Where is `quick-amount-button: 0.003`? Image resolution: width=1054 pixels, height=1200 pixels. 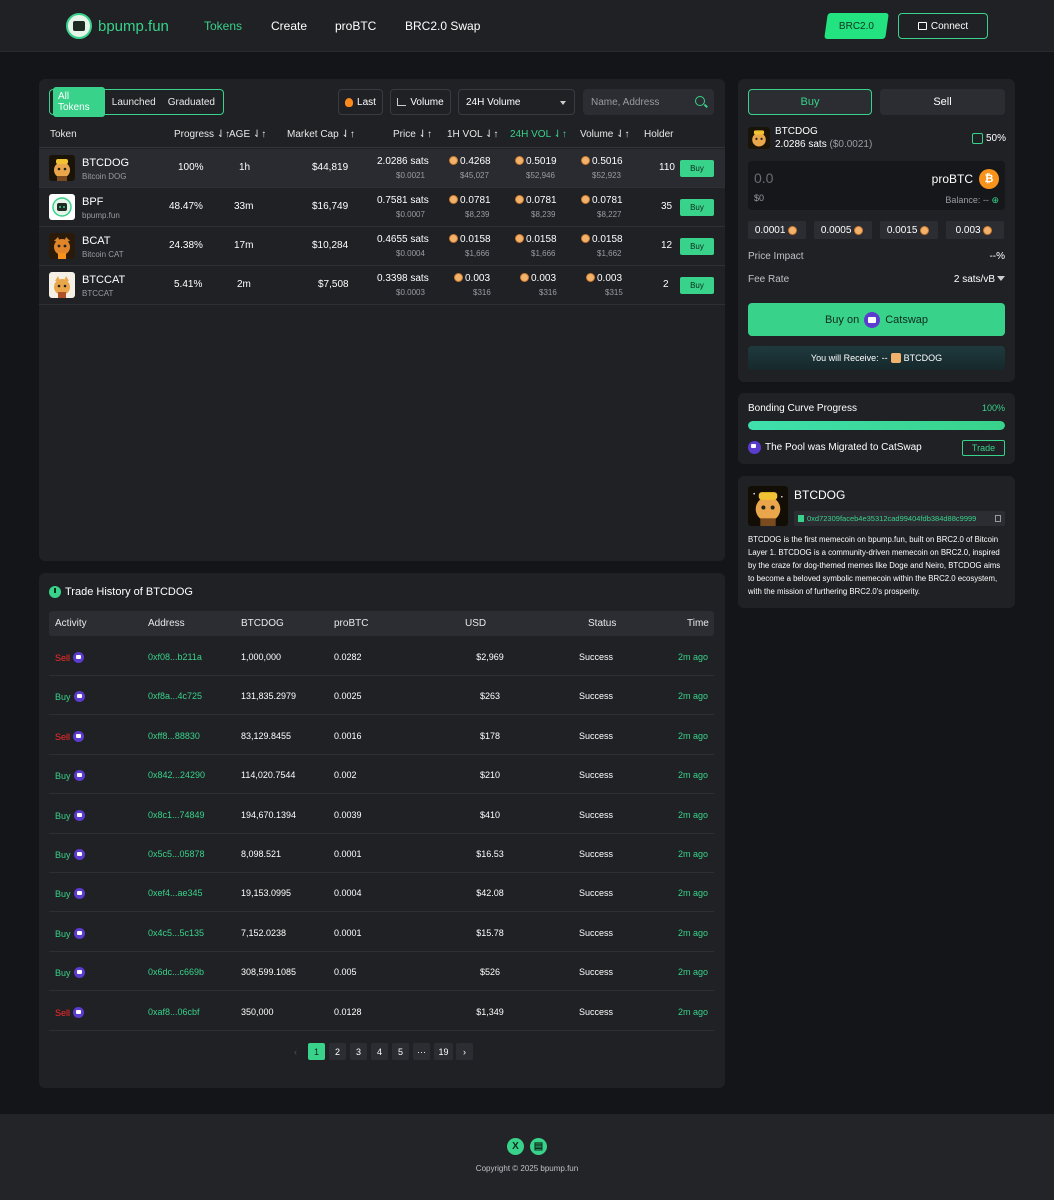 quick-amount-button: 0.003 is located at coordinates (975, 230).